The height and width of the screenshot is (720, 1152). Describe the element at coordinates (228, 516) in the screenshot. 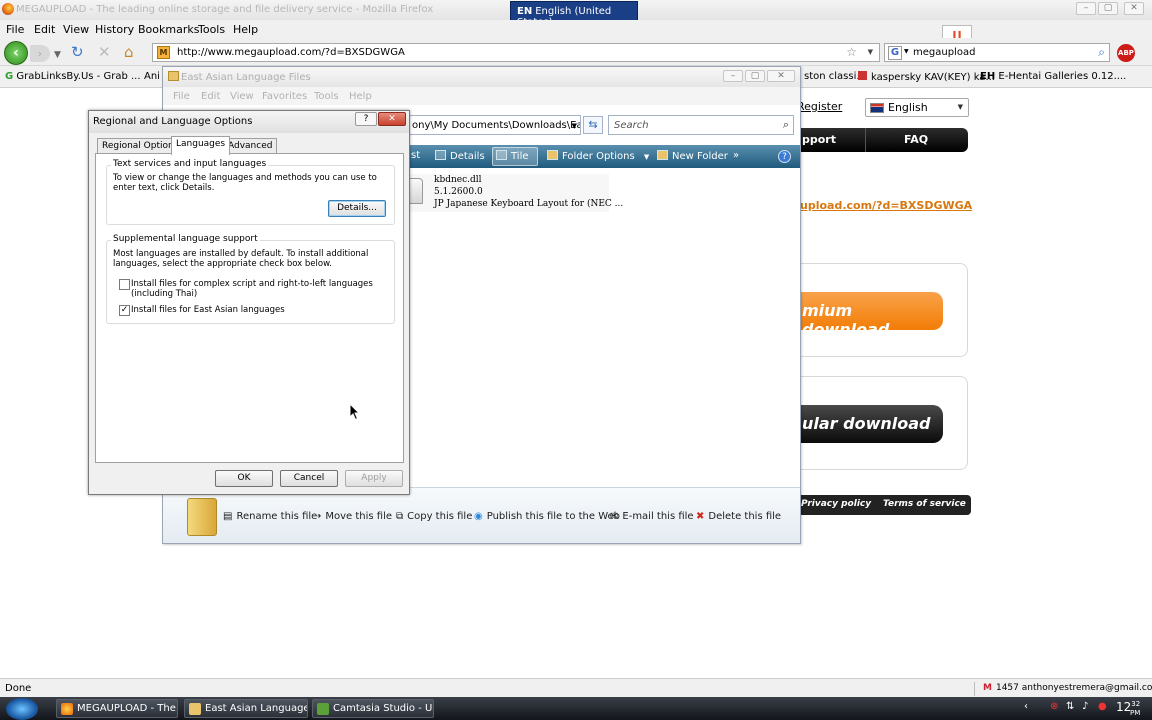

I see `rename-icon: ▤` at that location.